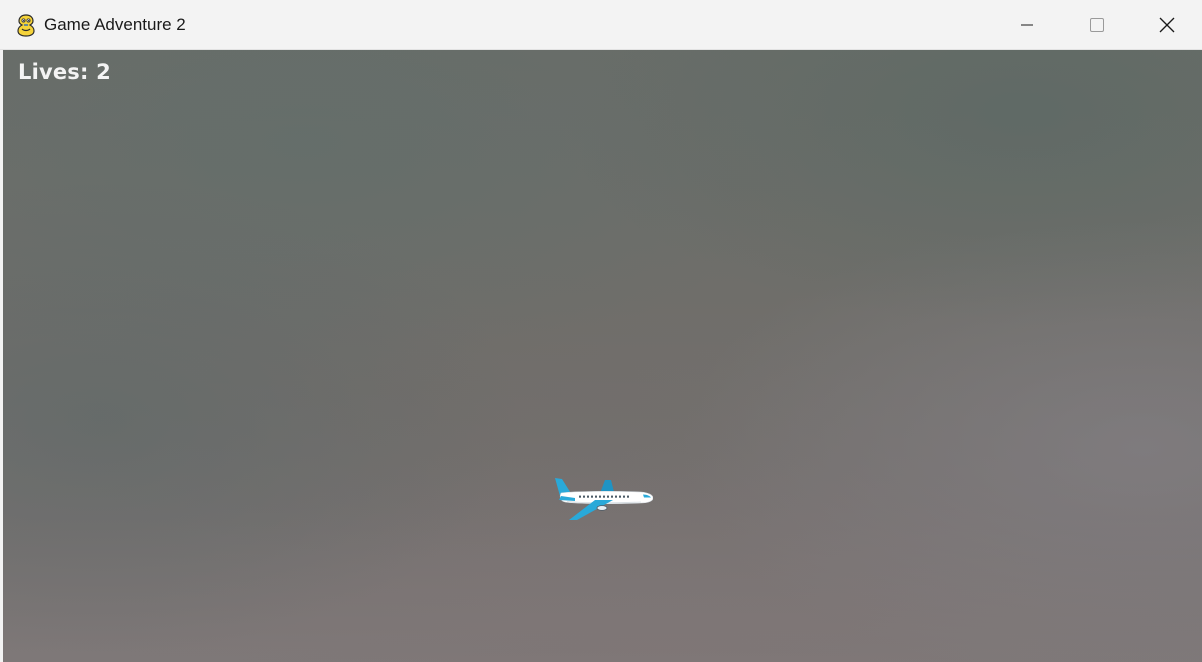 The height and width of the screenshot is (662, 1202). I want to click on lives-counter: Lives: 2, so click(64, 72).